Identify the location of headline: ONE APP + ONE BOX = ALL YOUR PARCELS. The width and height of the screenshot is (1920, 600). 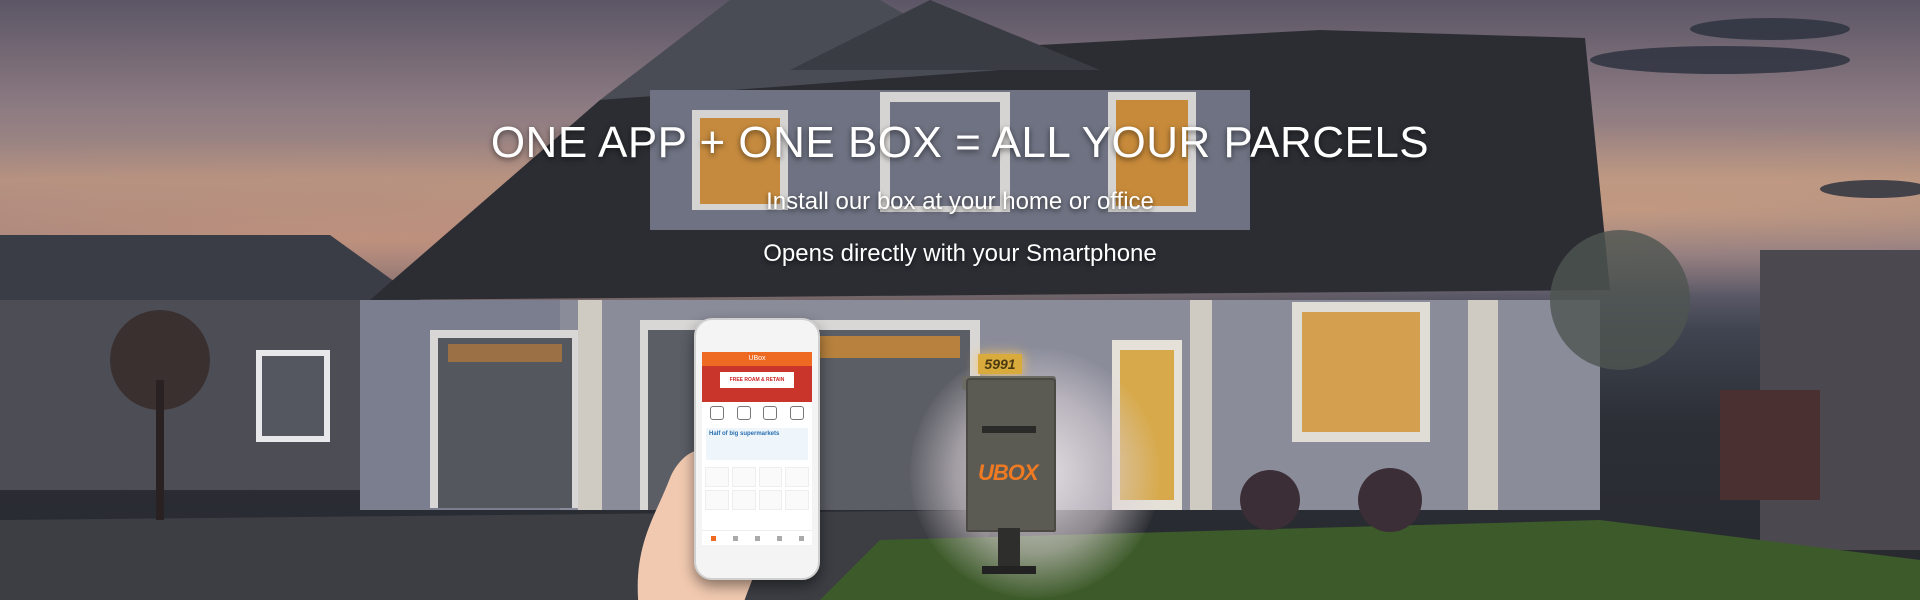
(960, 142).